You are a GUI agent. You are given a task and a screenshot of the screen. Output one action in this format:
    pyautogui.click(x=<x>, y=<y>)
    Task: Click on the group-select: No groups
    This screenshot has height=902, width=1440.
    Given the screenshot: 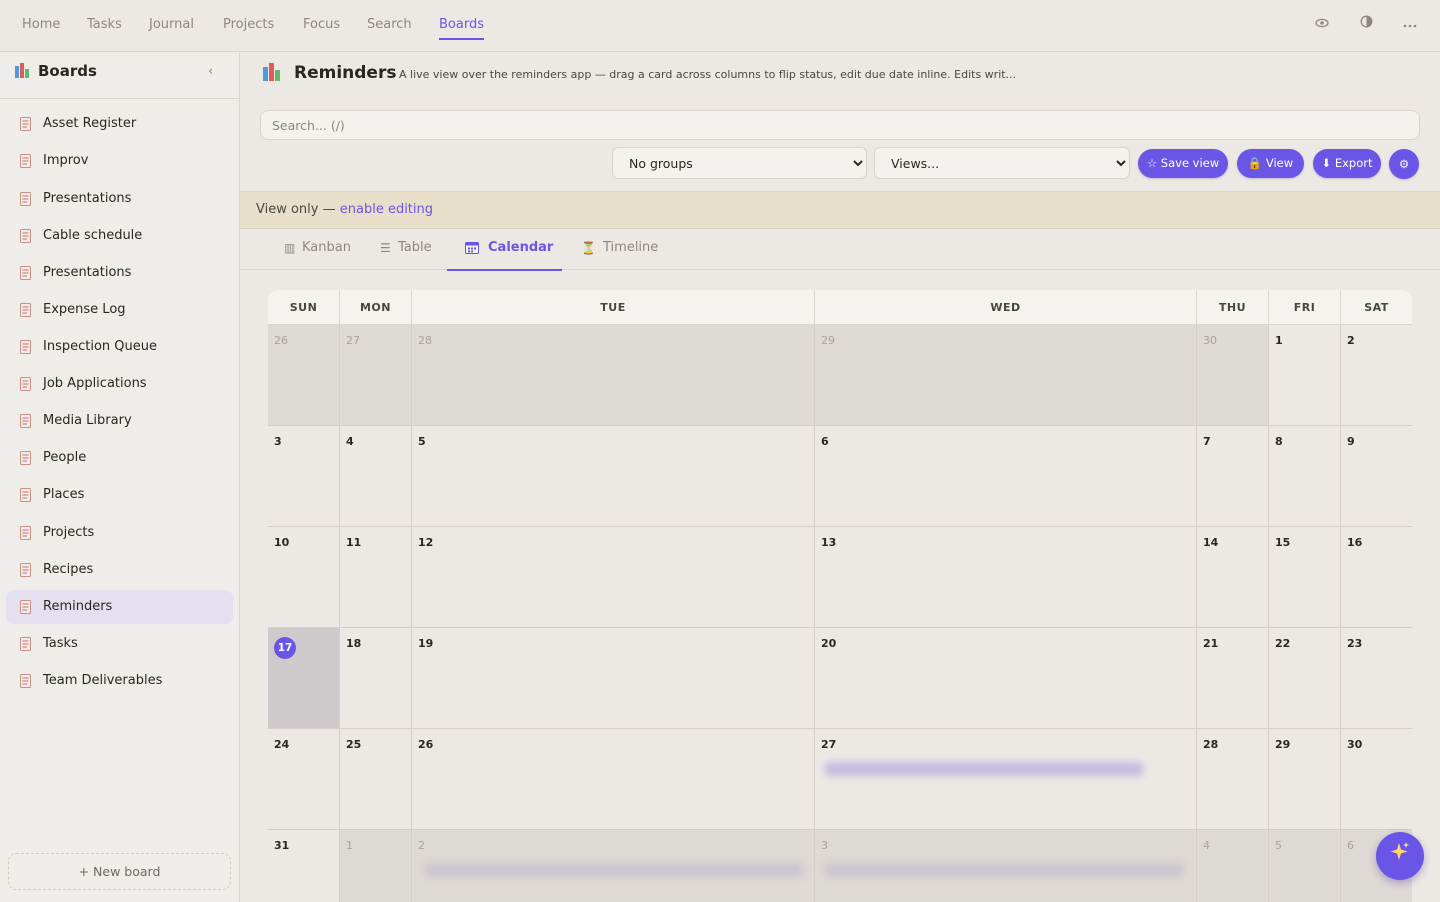 What is the action you would take?
    pyautogui.click(x=739, y=163)
    